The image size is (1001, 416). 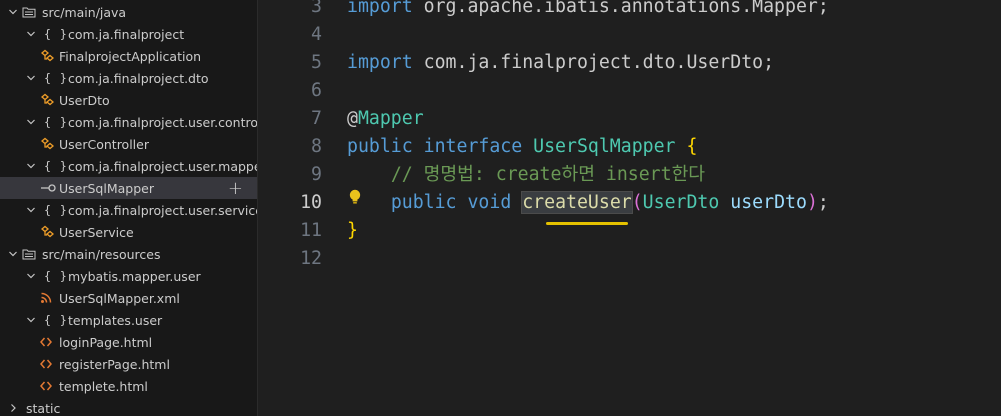 I want to click on code-token: interface, so click(x=478, y=146).